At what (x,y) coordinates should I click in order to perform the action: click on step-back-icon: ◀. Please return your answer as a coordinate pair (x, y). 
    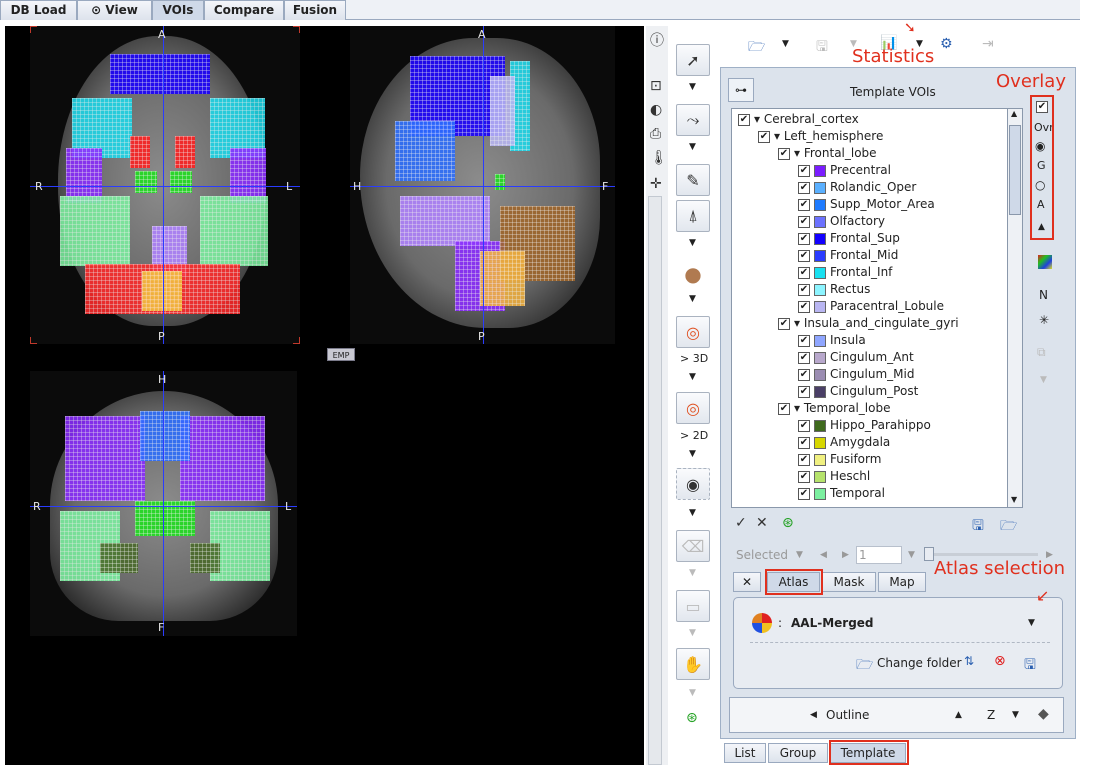
    Looking at the image, I should click on (823, 555).